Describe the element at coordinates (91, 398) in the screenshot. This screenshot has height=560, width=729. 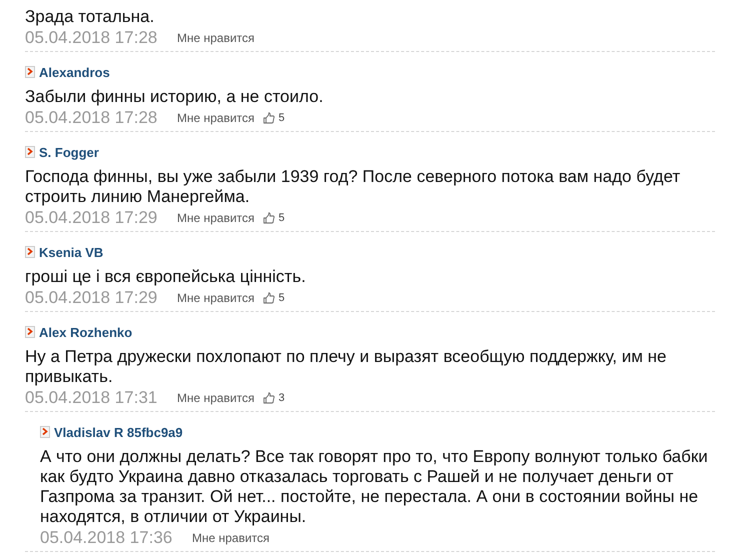
I see `comment-date: 05.04.2018 17:31` at that location.